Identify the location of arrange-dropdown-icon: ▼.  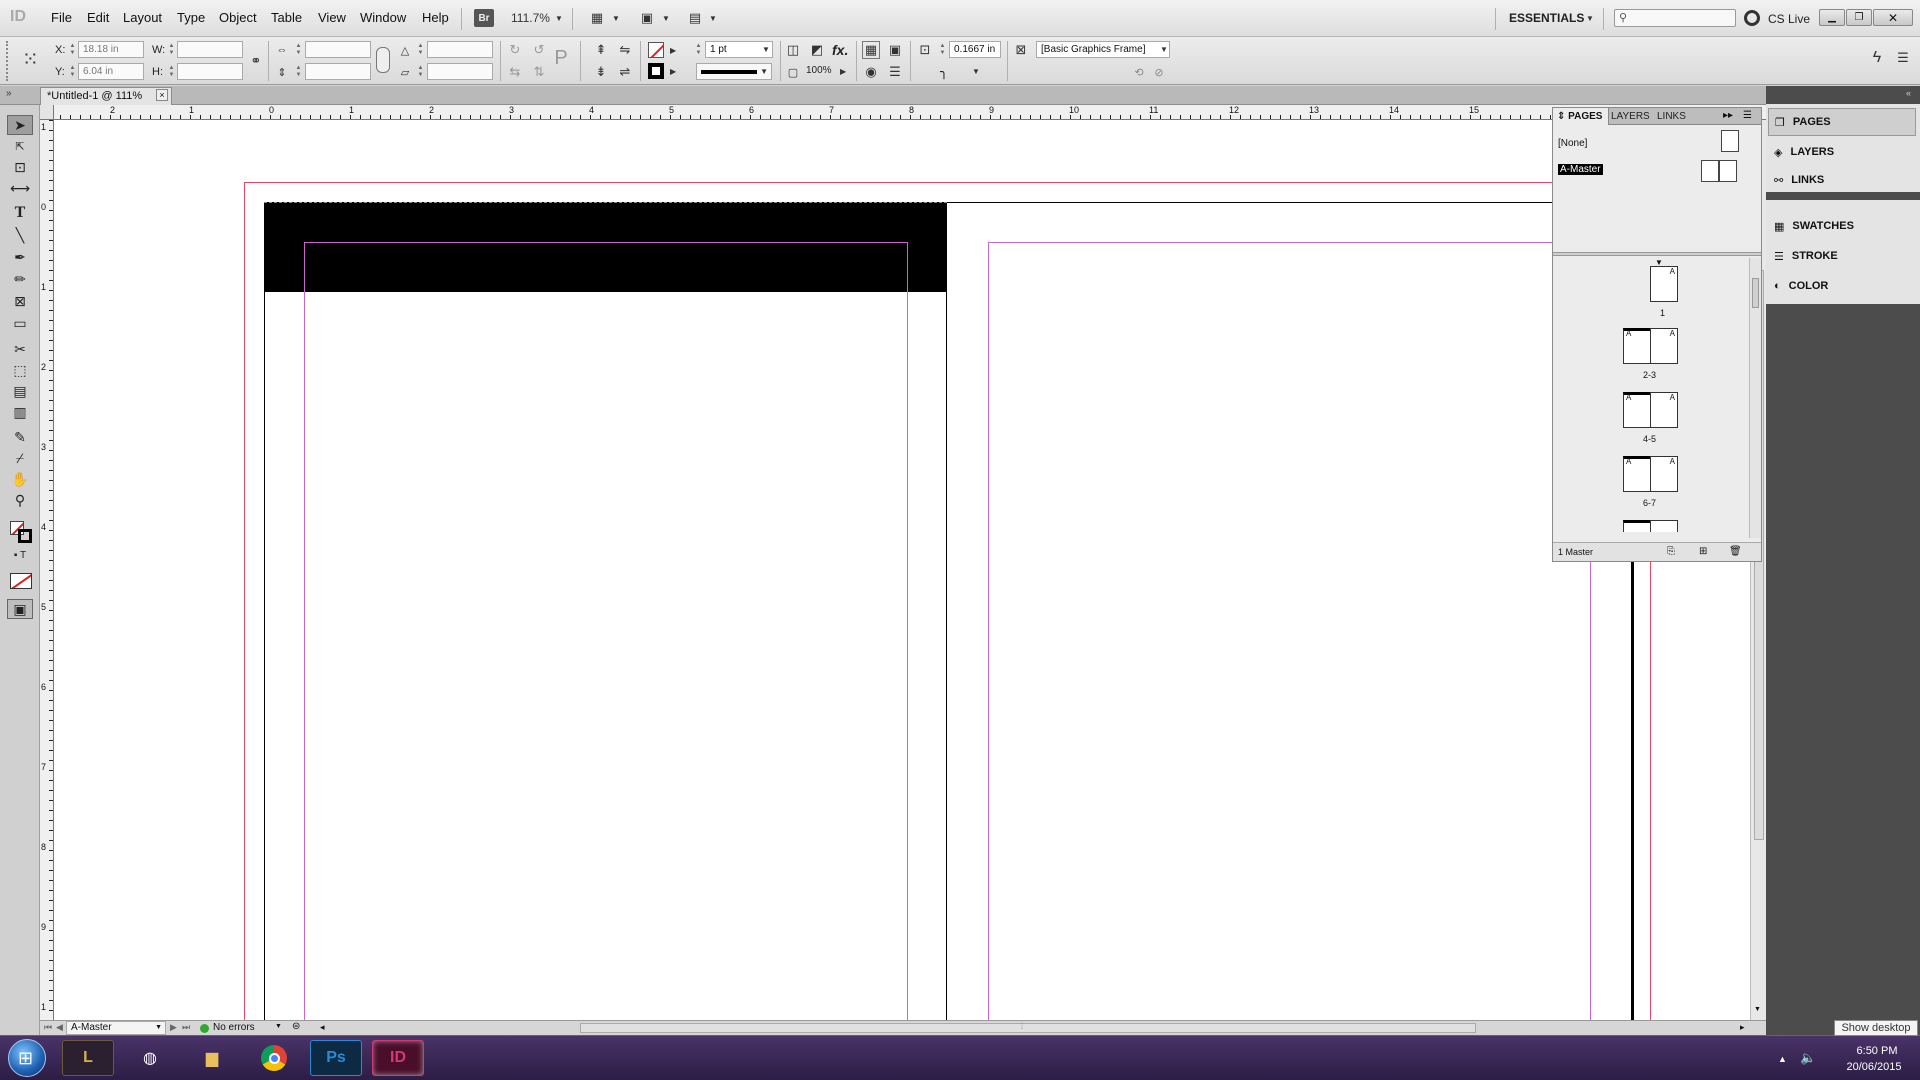
(713, 18).